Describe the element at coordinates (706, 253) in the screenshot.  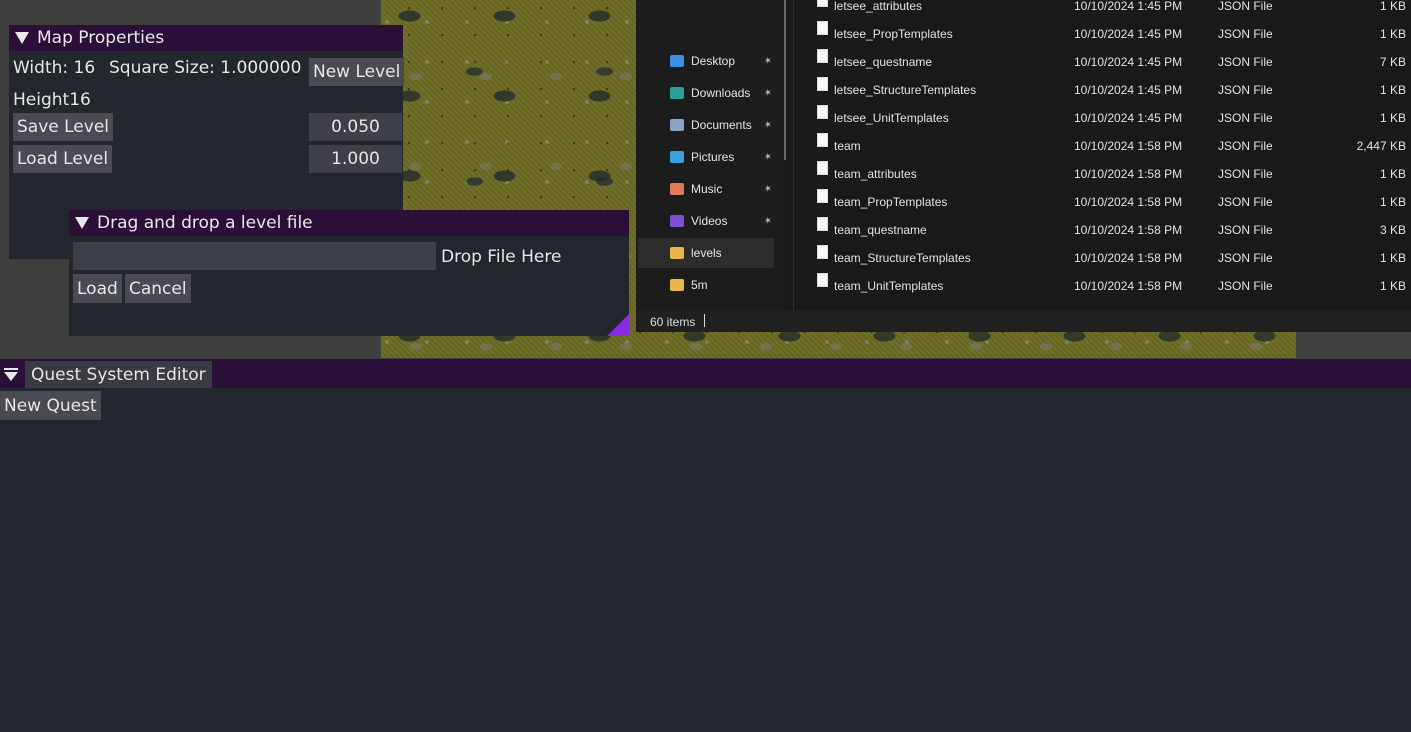
I see `sidebar-item-levels: levels` at that location.